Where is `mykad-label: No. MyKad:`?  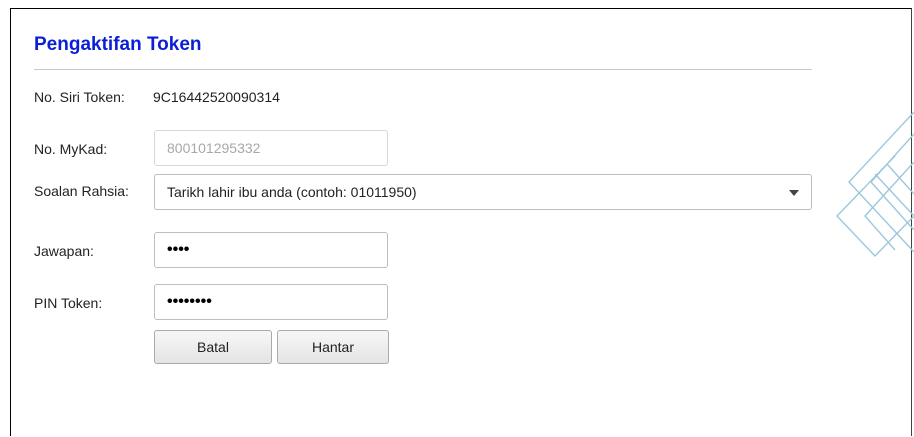
mykad-label: No. MyKad: is located at coordinates (71, 149).